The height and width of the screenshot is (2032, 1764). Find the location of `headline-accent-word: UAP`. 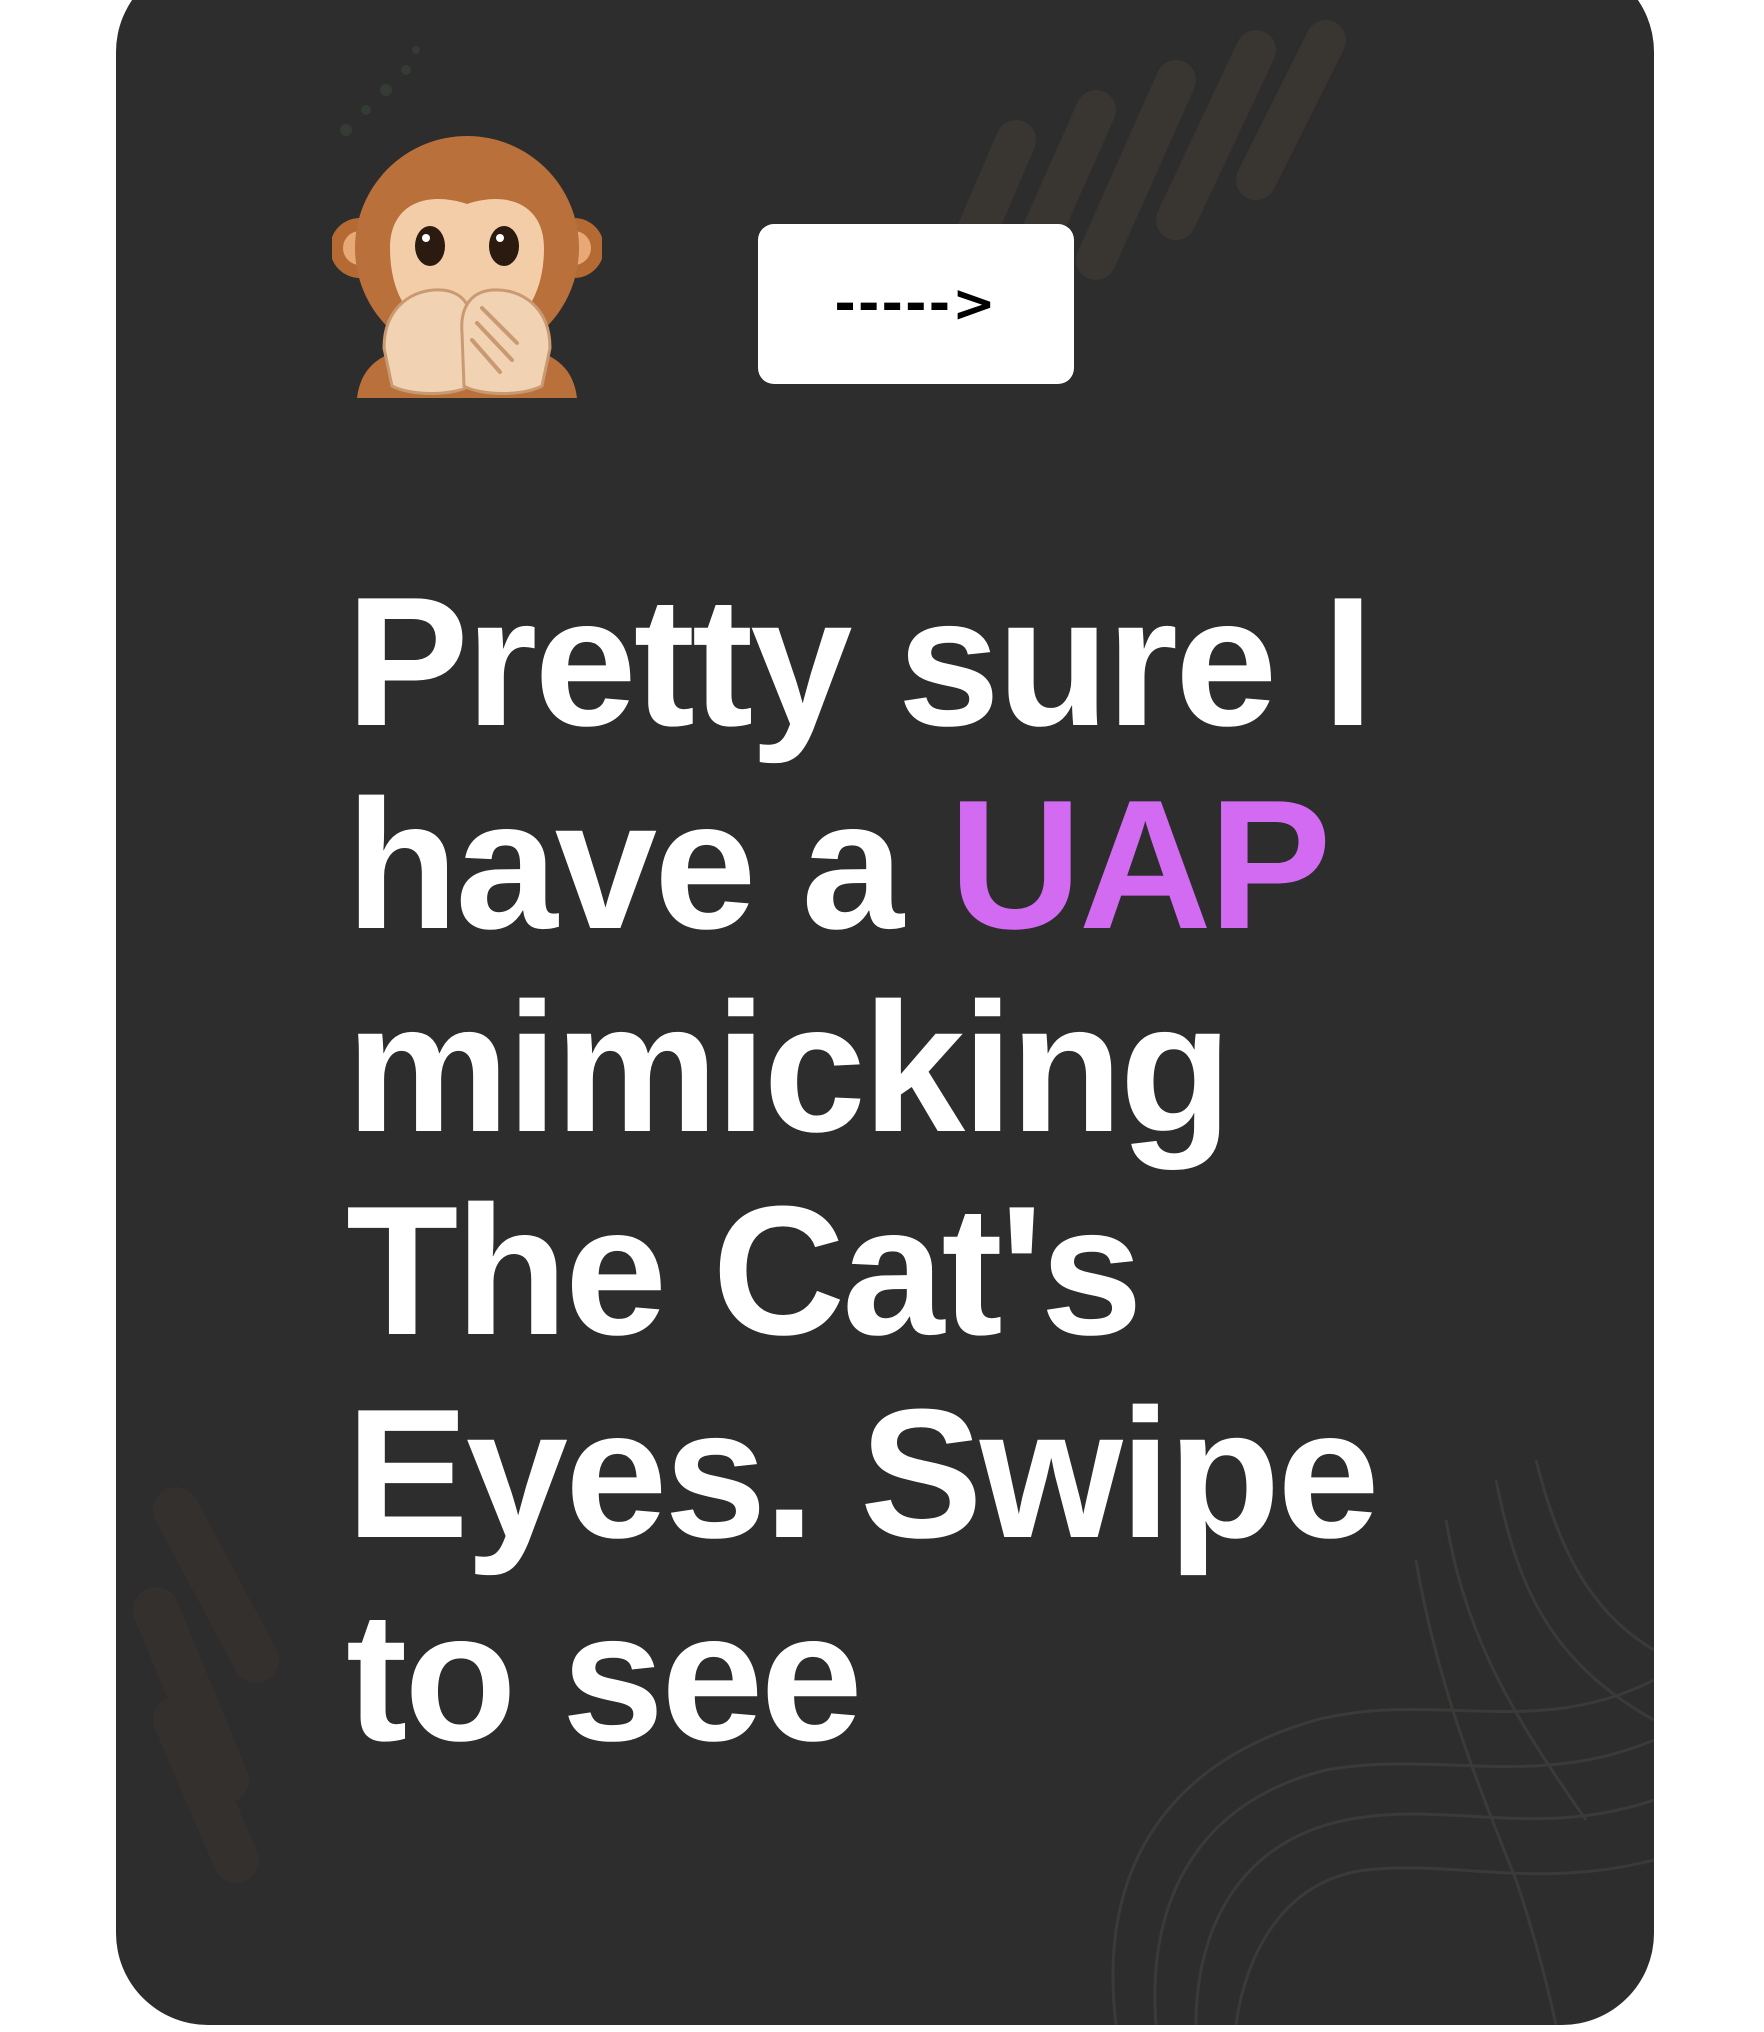

headline-accent-word: UAP is located at coordinates (1139, 864).